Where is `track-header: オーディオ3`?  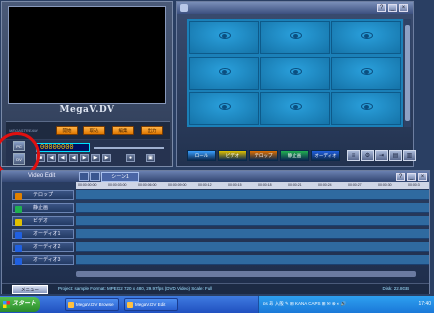 track-header: オーディオ3 is located at coordinates (43, 260).